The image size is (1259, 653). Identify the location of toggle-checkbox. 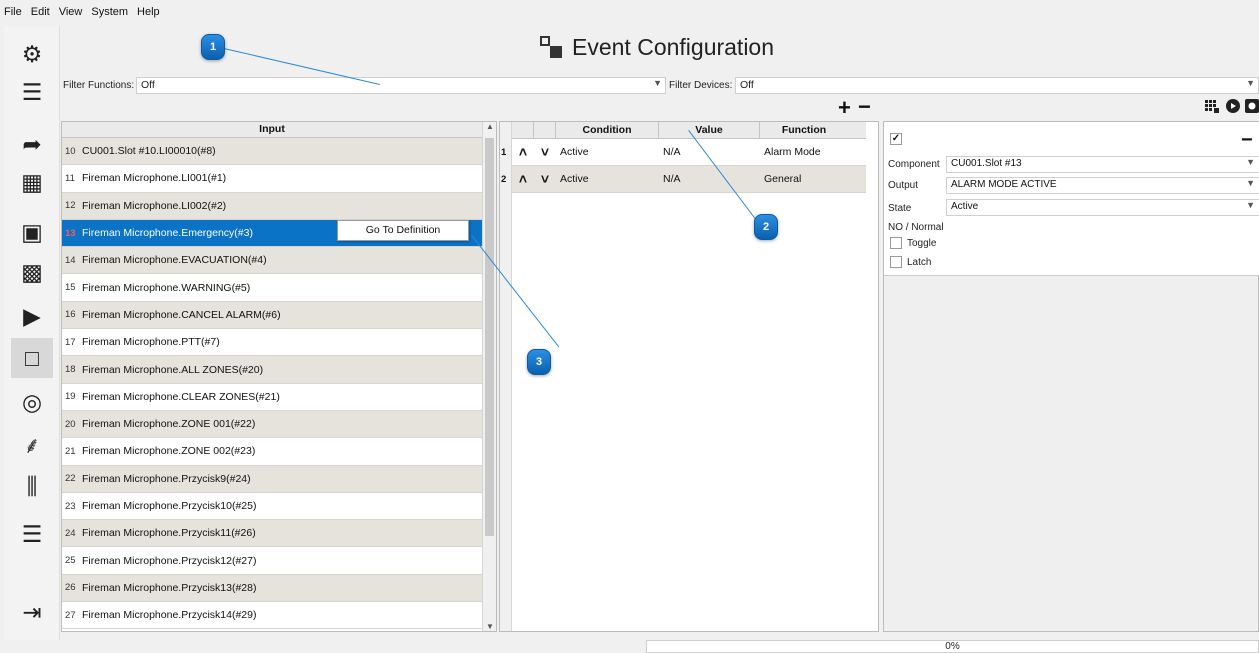
(896, 243).